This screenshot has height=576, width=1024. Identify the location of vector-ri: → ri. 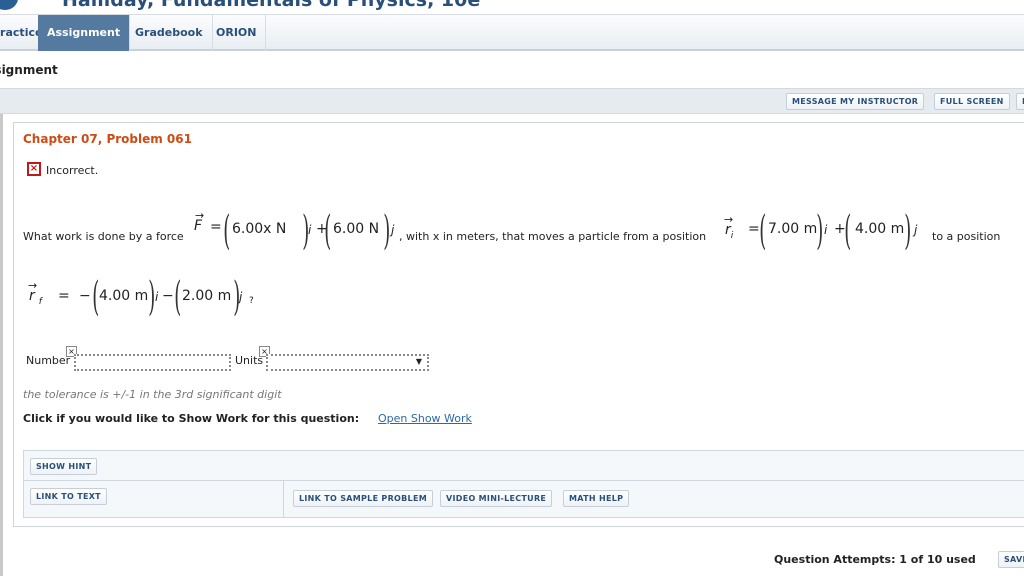
(729, 227).